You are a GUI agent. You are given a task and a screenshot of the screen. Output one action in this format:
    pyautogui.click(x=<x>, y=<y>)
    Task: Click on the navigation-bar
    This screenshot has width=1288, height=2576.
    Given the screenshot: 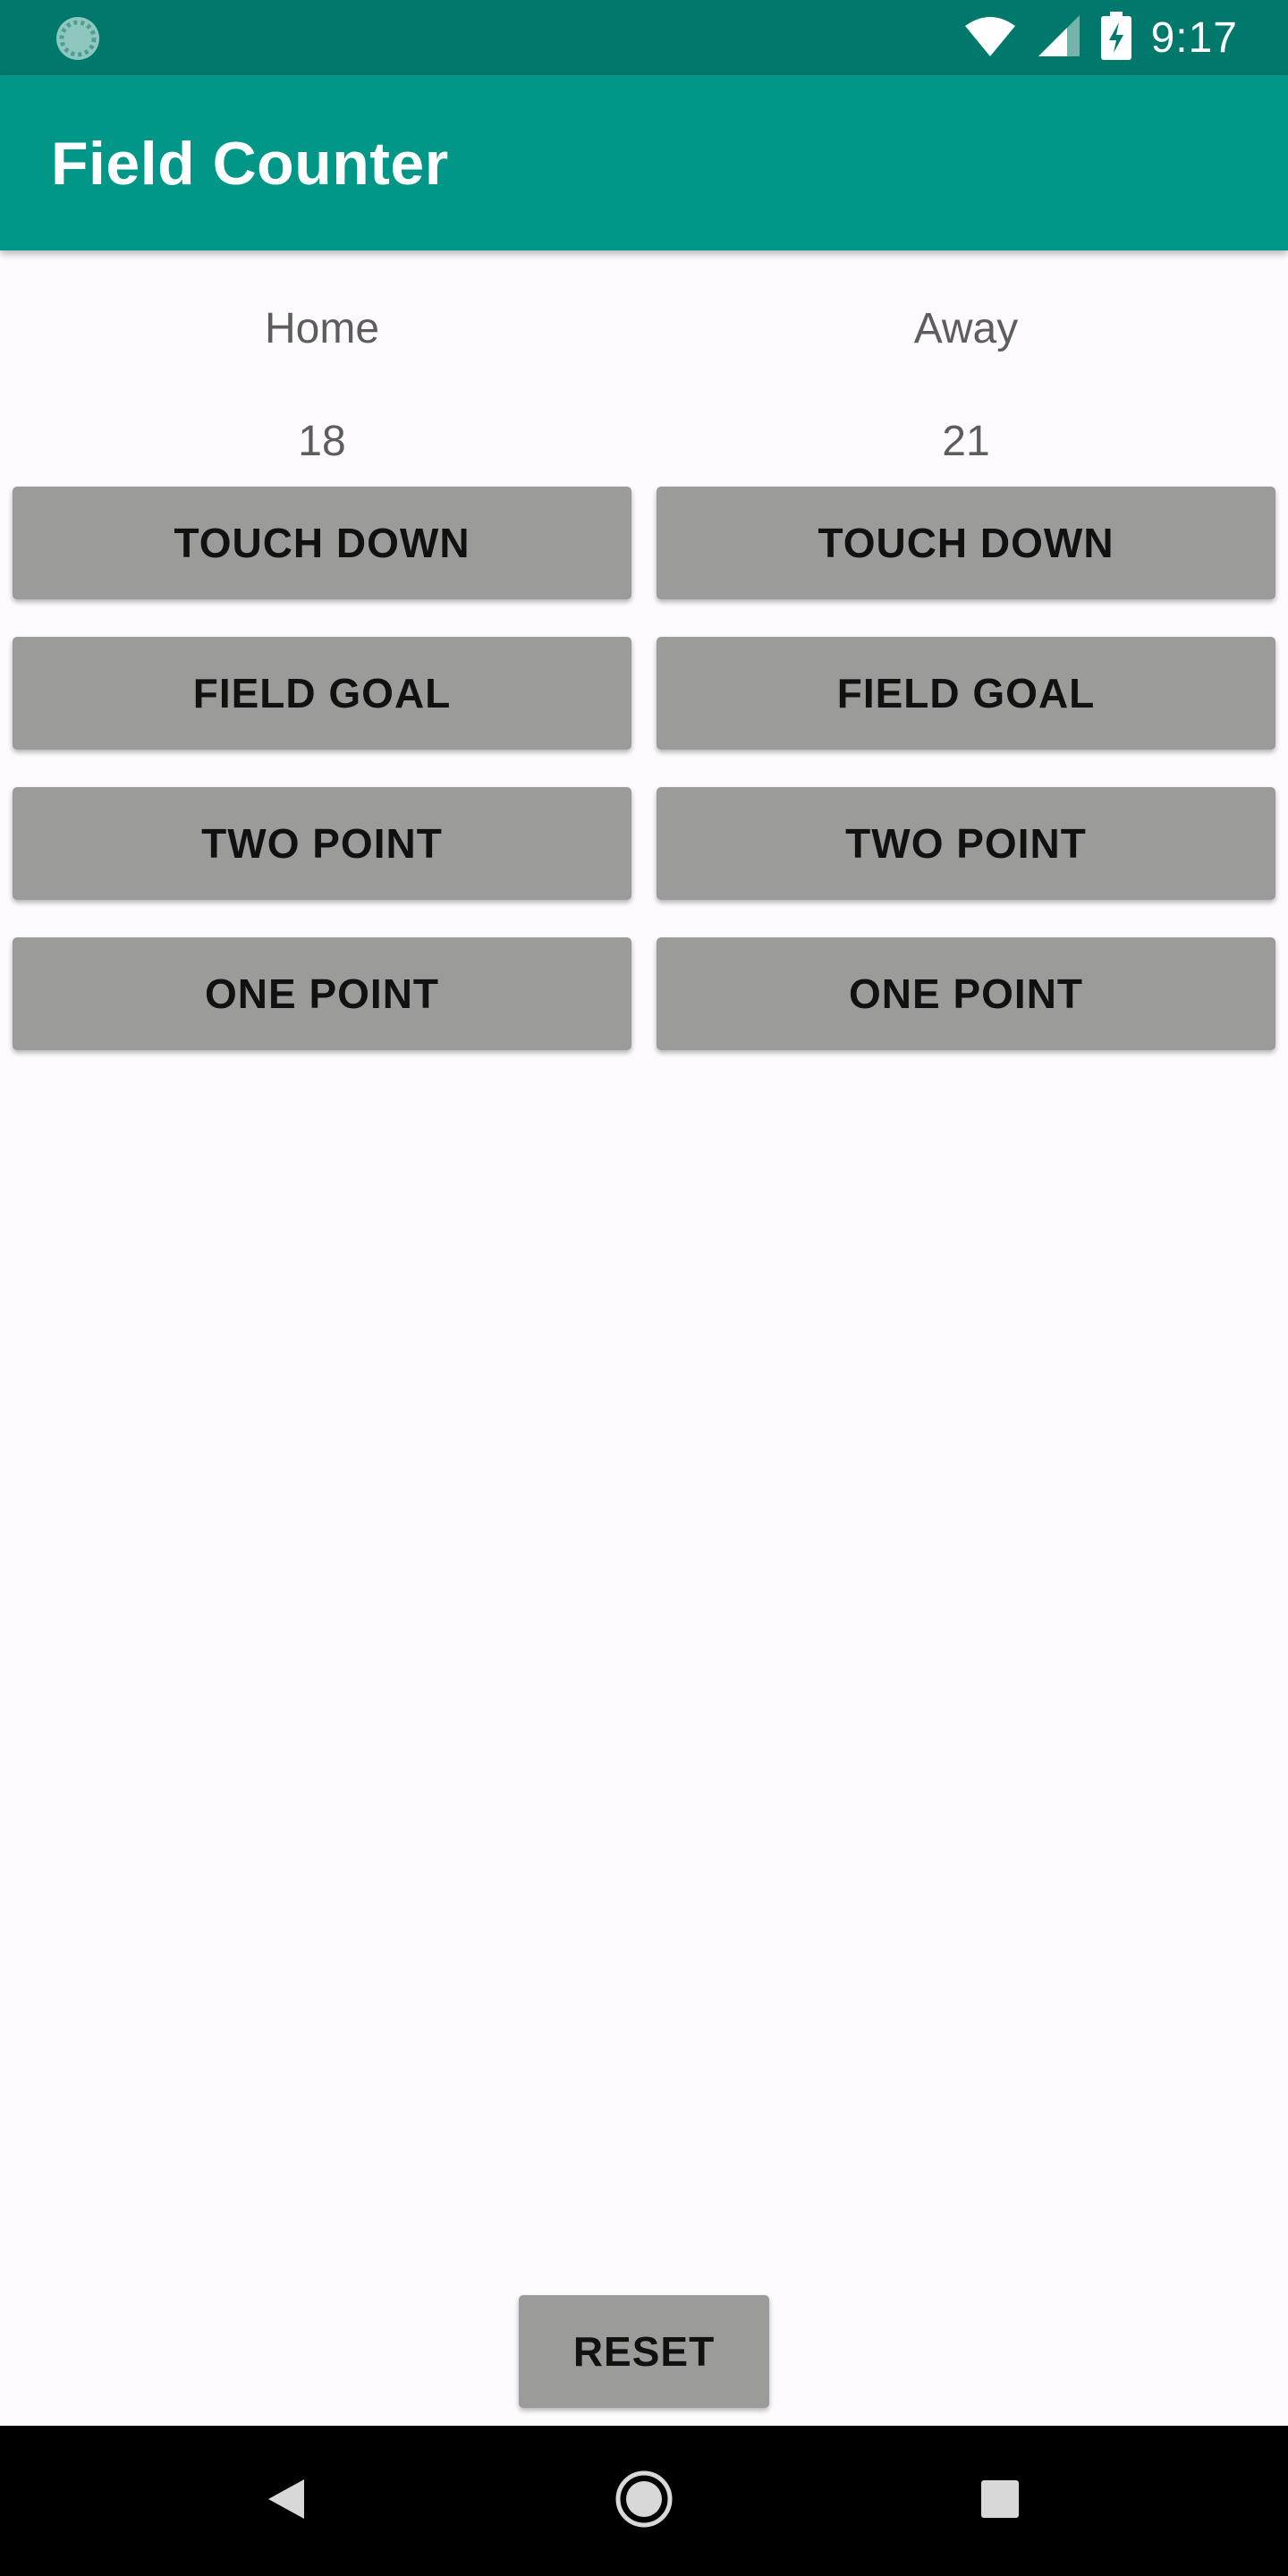 What is the action you would take?
    pyautogui.click(x=644, y=2501)
    